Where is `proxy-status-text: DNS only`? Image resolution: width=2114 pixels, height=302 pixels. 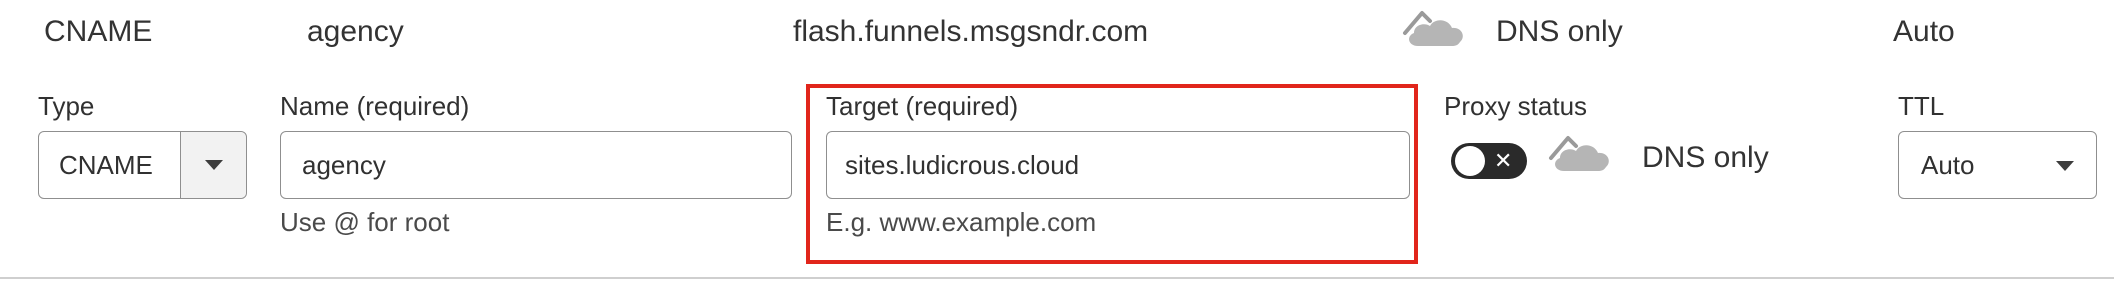
proxy-status-text: DNS only is located at coordinates (1705, 157).